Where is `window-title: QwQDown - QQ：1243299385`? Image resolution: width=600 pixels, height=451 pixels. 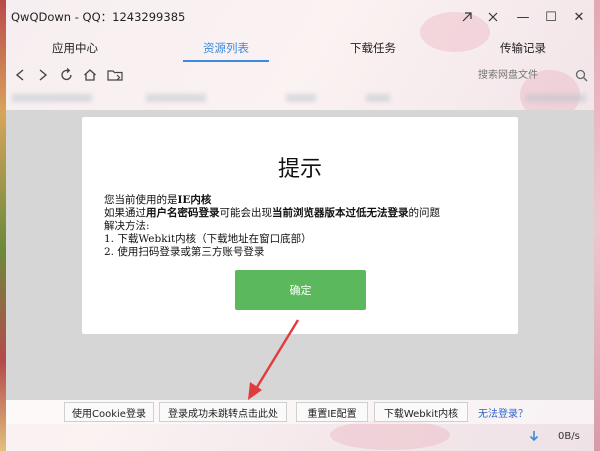 window-title: QwQDown - QQ：1243299385 is located at coordinates (98, 17).